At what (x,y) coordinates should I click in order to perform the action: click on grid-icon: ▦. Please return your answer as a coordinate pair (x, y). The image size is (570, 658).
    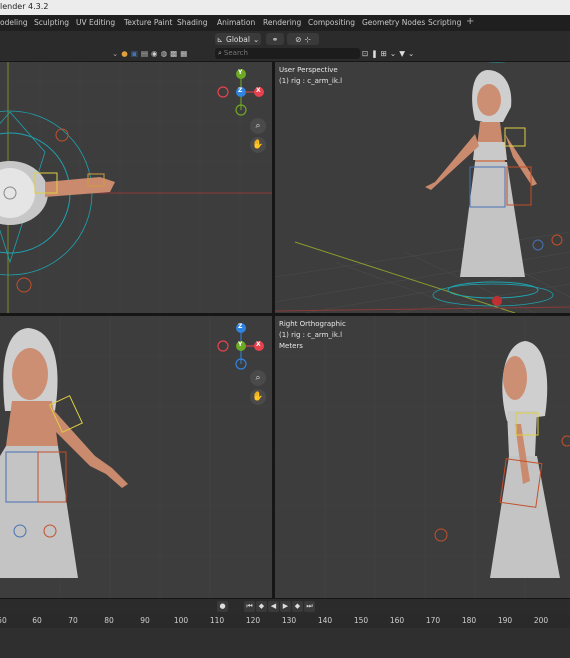
    Looking at the image, I should click on (183, 53).